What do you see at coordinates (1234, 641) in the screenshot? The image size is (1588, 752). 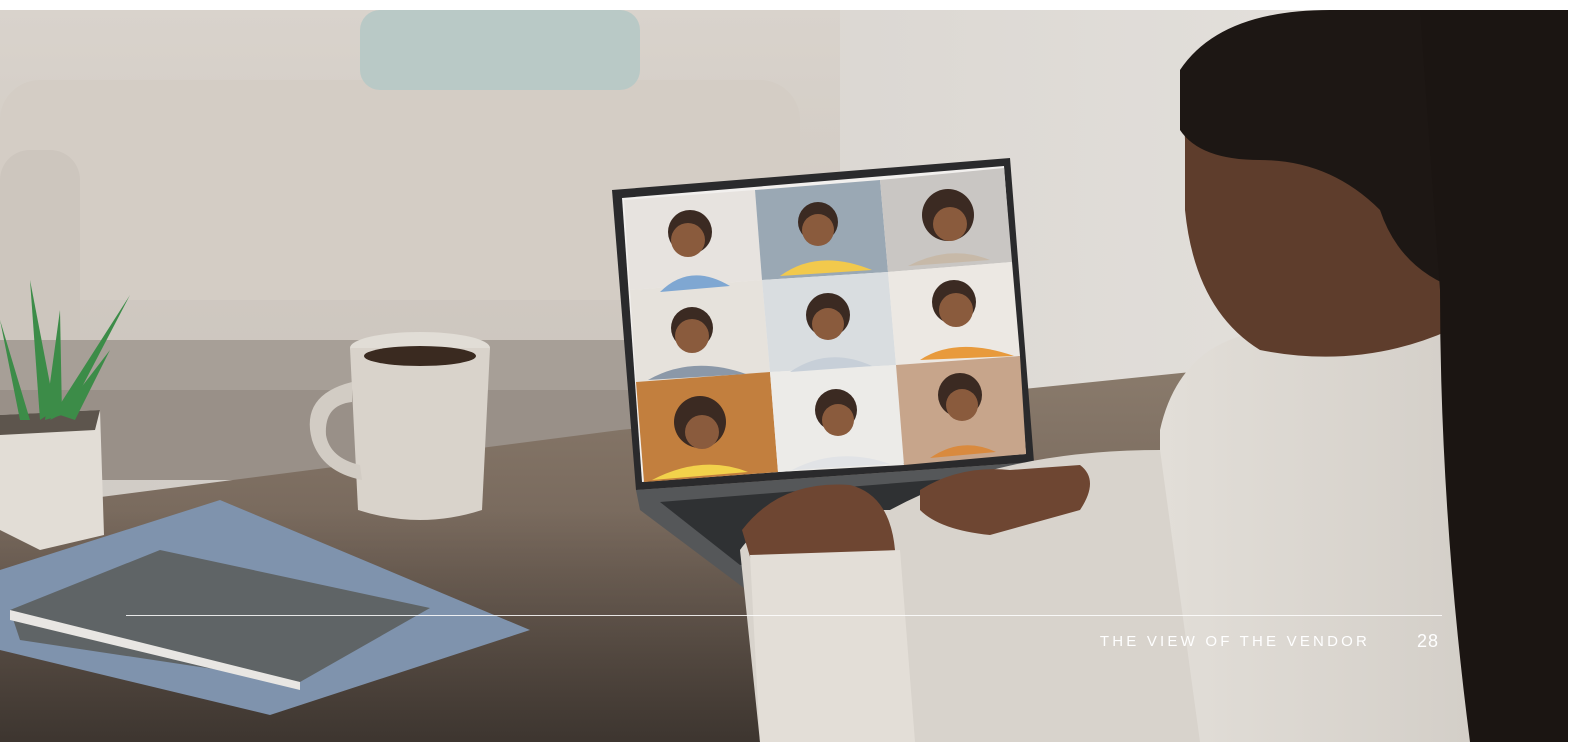 I see `footer-section-title: THE VIEW OF THE VENDOR` at bounding box center [1234, 641].